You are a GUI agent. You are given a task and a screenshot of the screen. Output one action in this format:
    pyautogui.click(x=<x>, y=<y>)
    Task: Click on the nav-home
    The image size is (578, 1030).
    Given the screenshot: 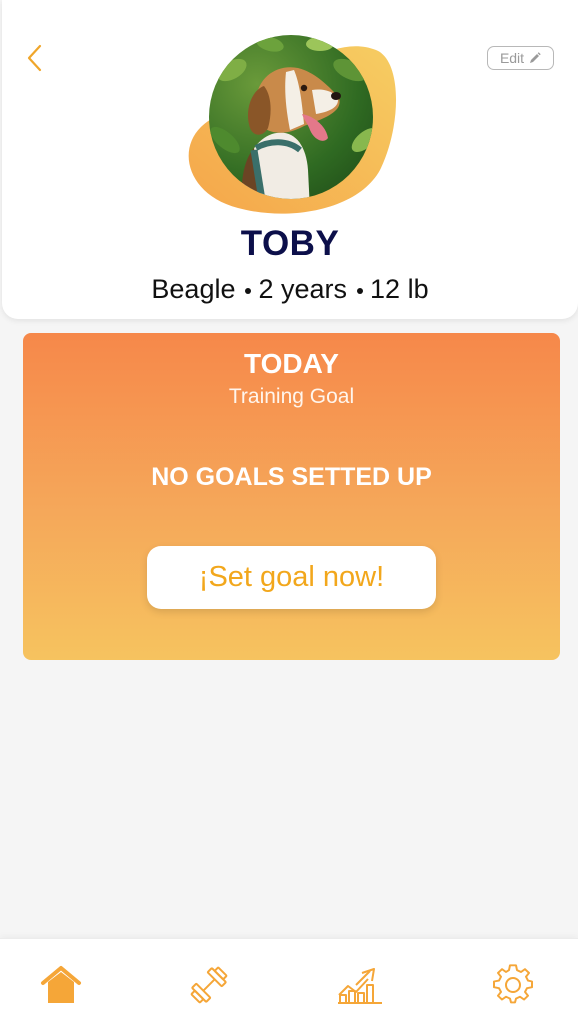 What is the action you would take?
    pyautogui.click(x=61, y=985)
    